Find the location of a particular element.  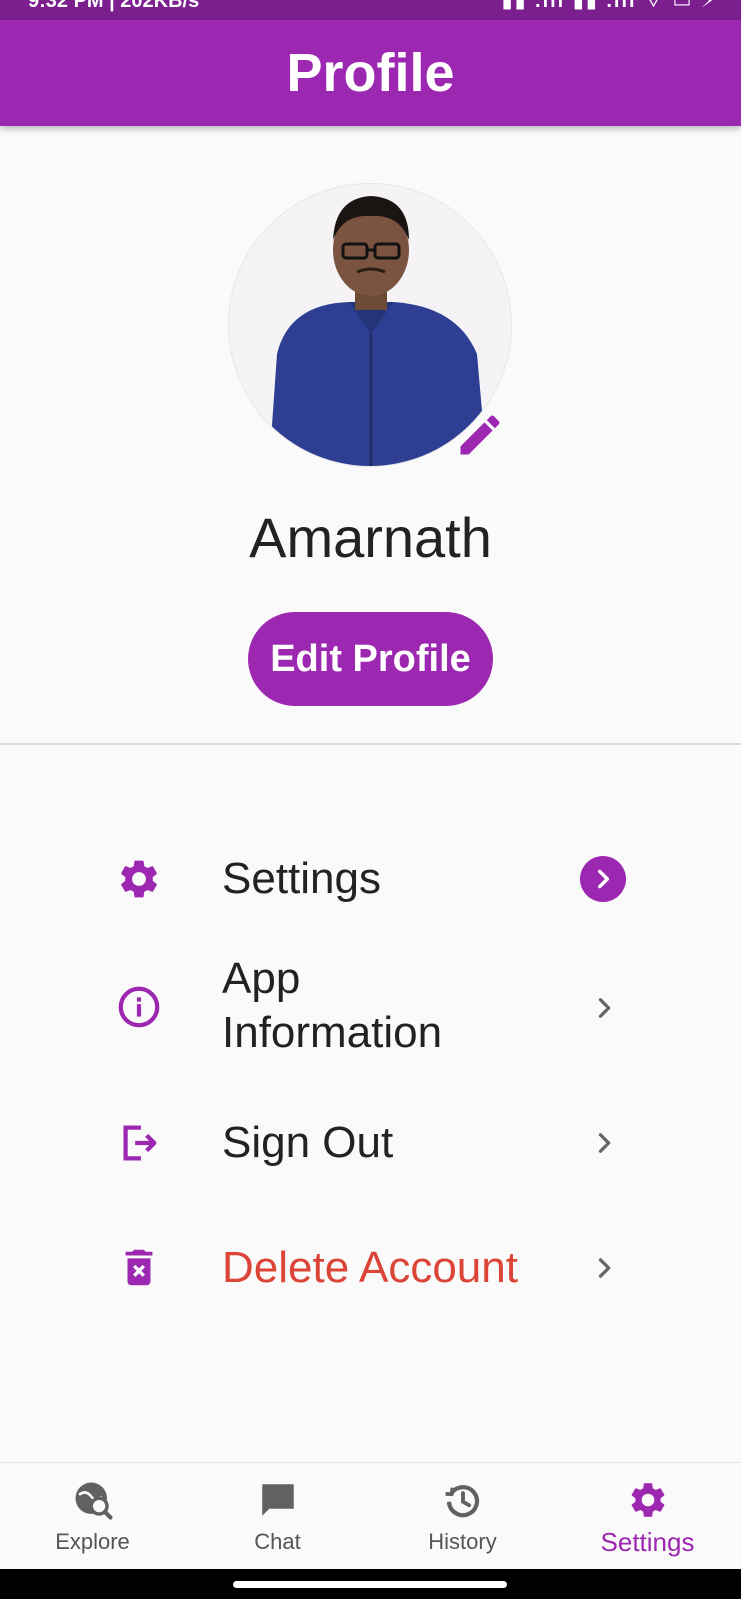

menu-item-sign-out: Sign Out is located at coordinates (370, 1143).